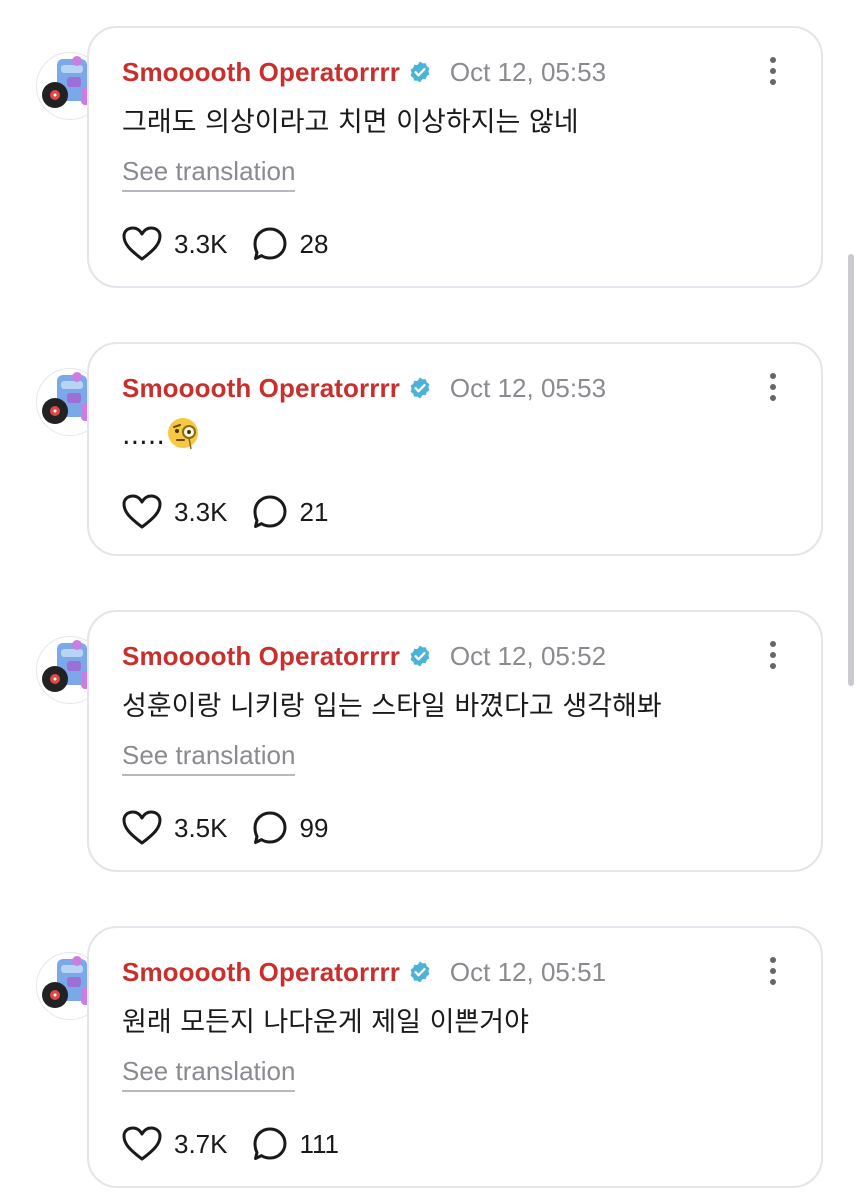 The width and height of the screenshot is (860, 1199). Describe the element at coordinates (290, 828) in the screenshot. I see `reply-button: 99` at that location.